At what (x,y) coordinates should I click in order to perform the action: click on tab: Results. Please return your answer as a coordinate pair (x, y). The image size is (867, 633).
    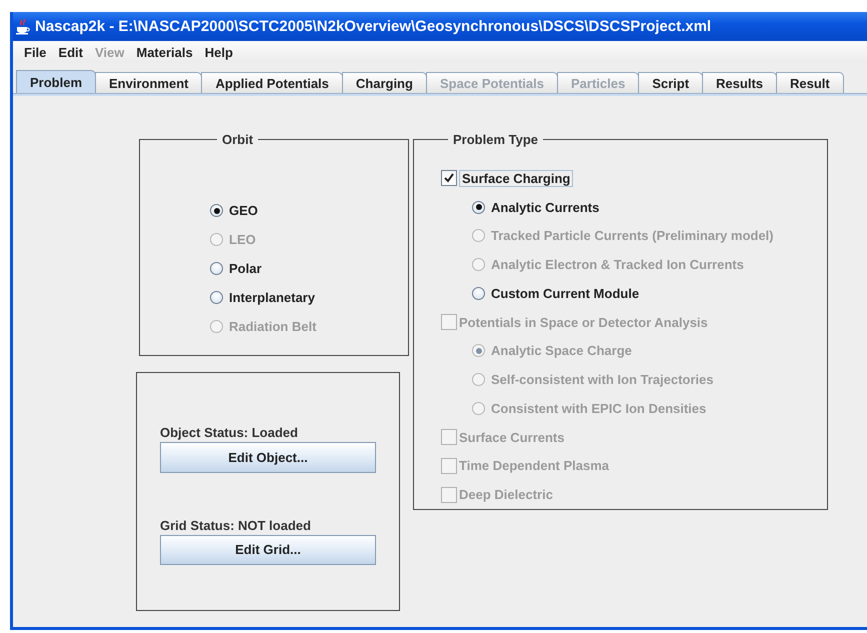
    Looking at the image, I should click on (740, 82).